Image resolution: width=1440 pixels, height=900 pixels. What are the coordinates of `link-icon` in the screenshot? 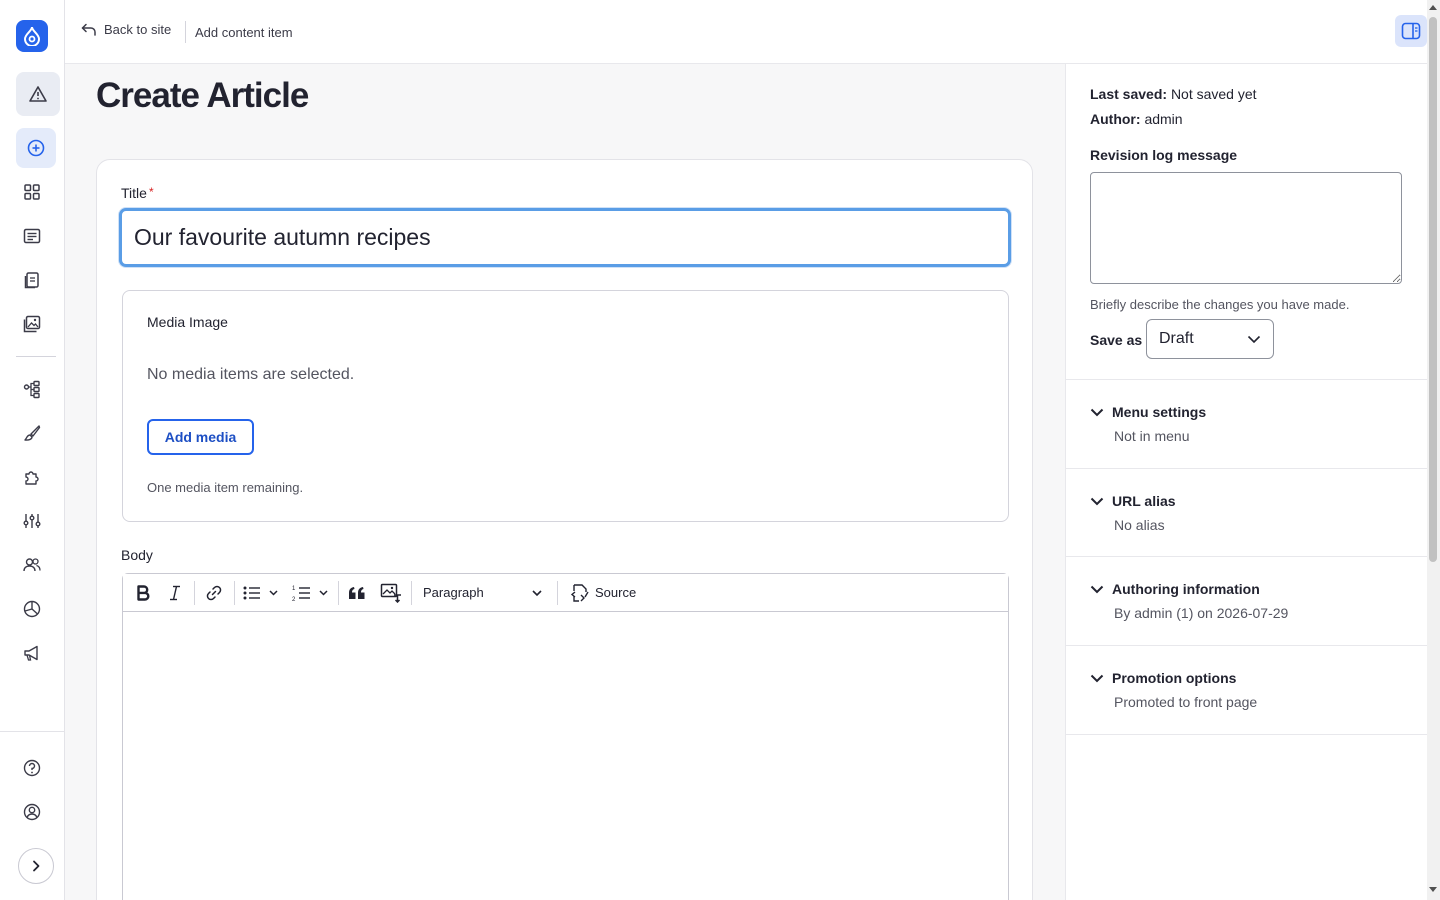 It's located at (214, 593).